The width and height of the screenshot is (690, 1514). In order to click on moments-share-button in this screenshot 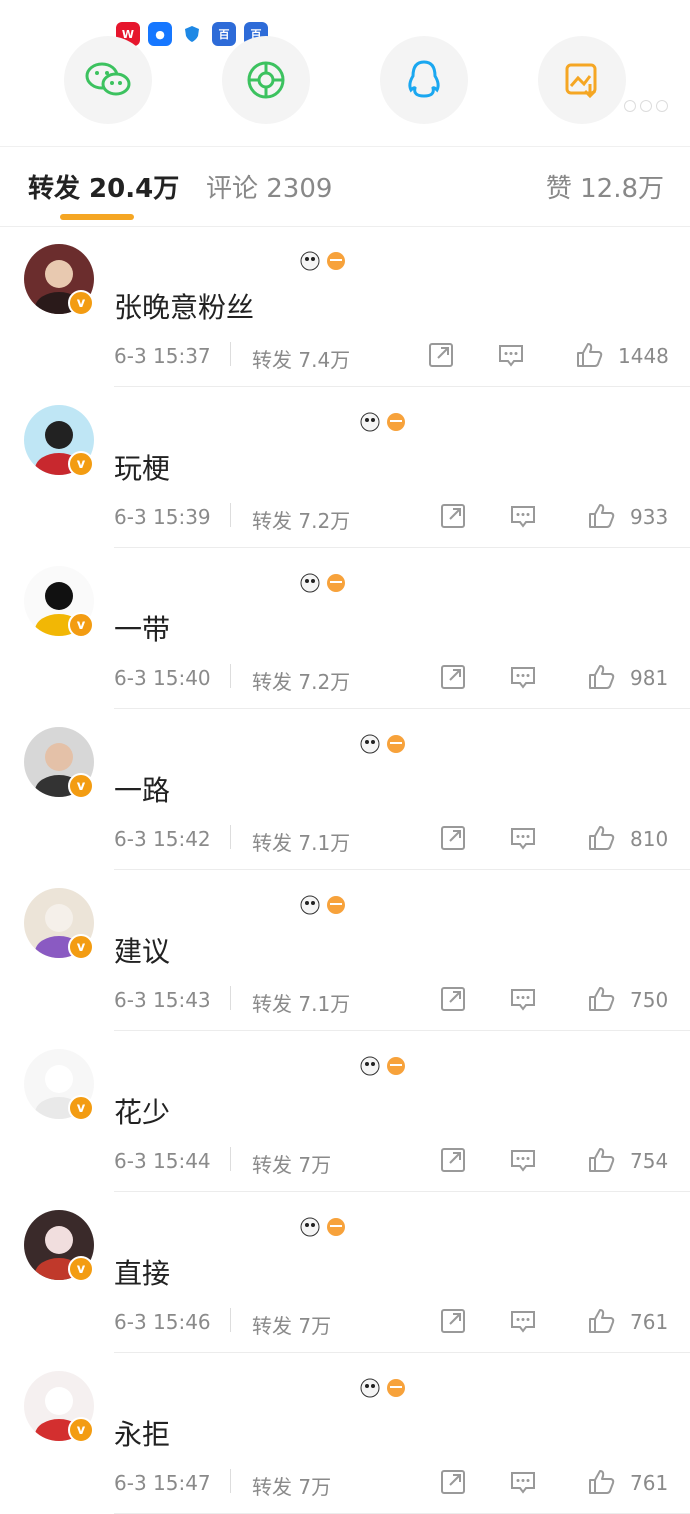, I will do `click(266, 80)`.